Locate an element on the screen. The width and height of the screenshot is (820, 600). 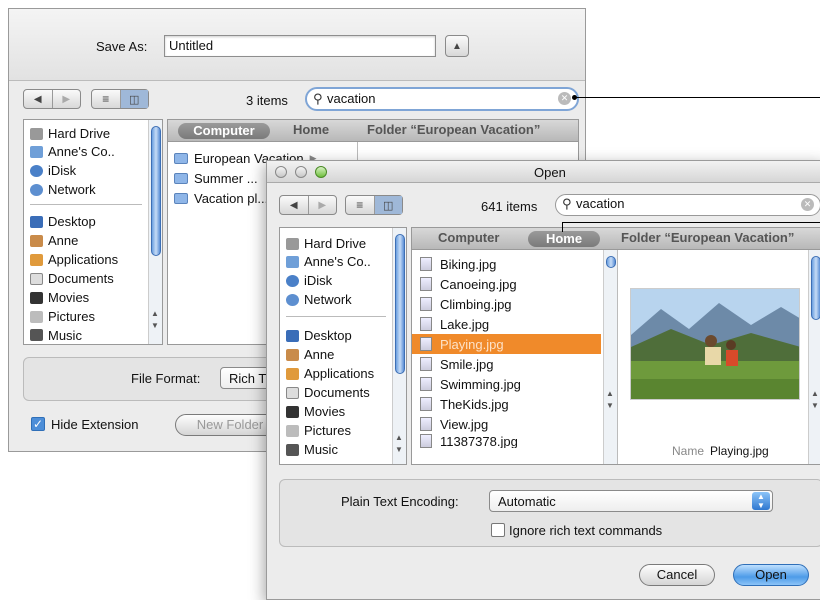
minimize-icon is located at coordinates (301, 172).